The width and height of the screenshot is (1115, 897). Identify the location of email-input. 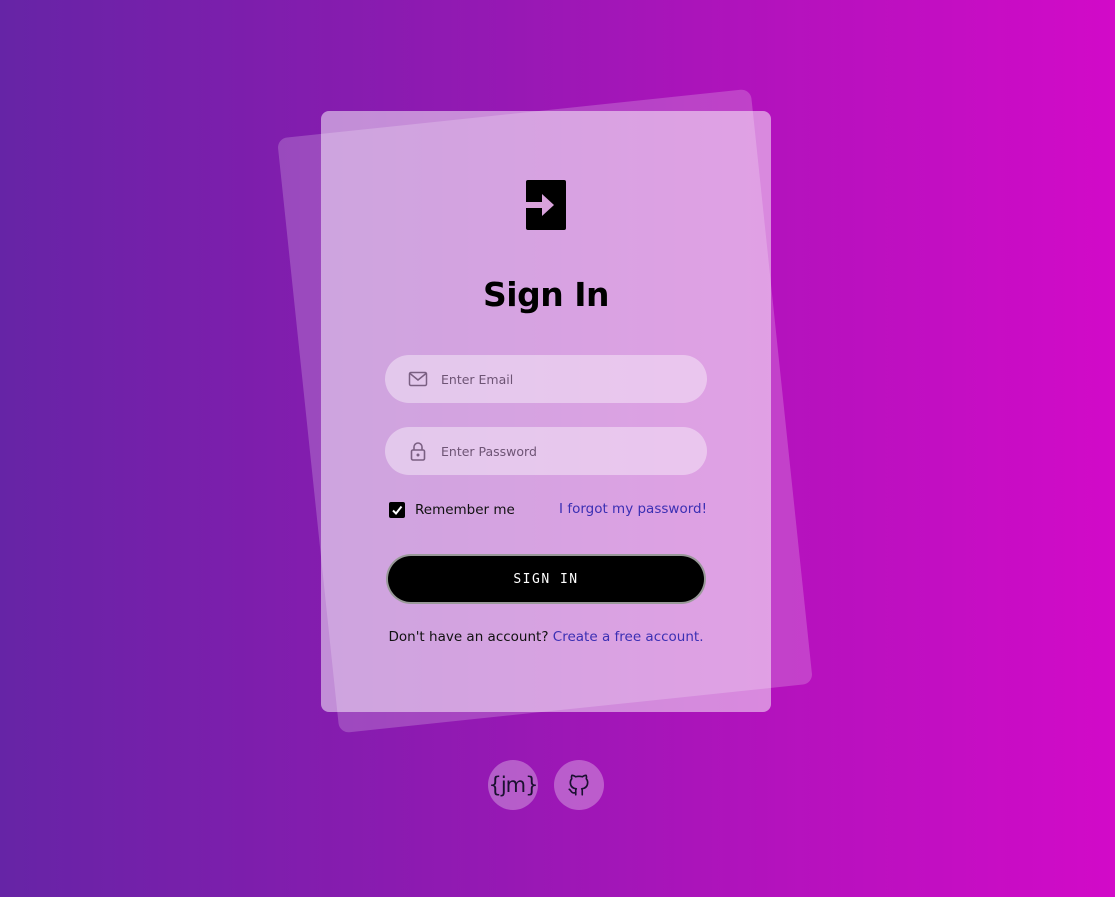
(566, 379).